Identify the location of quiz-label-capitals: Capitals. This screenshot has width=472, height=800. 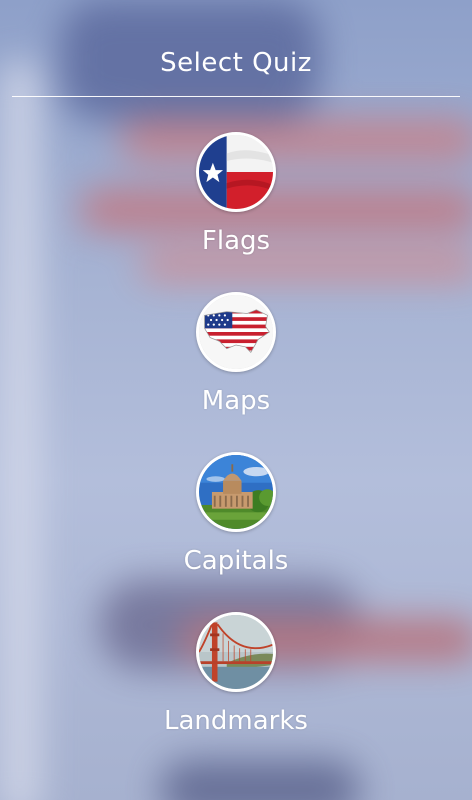
(236, 561).